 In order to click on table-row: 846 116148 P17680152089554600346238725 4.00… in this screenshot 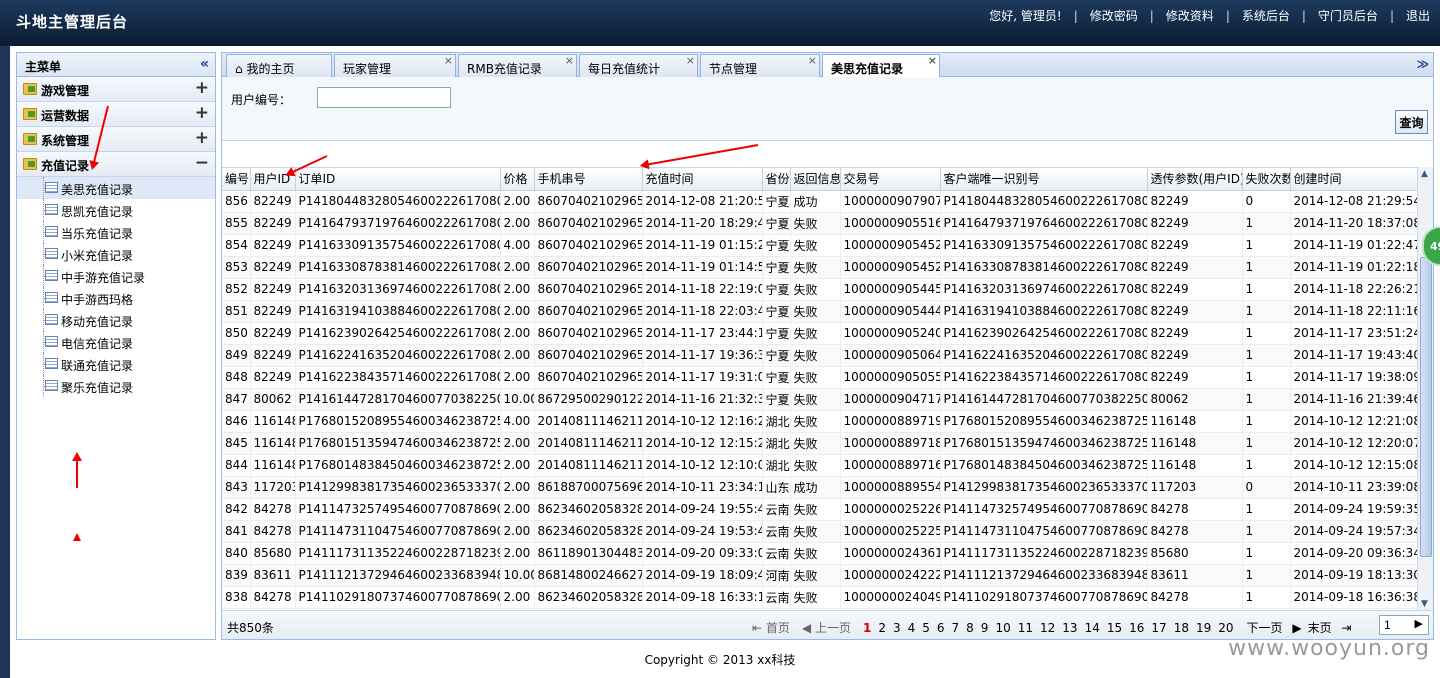, I will do `click(820, 421)`.